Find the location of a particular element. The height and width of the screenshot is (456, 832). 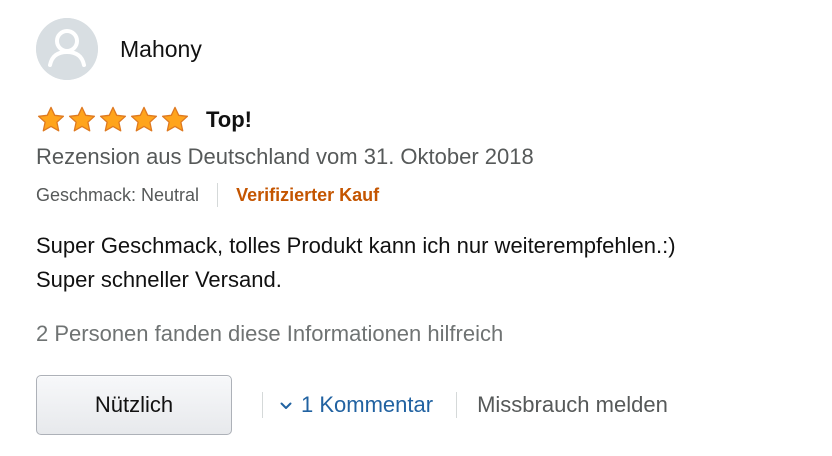

review-actions: Nützlich 1 Kommentar Missbrauch melden is located at coordinates (352, 405).